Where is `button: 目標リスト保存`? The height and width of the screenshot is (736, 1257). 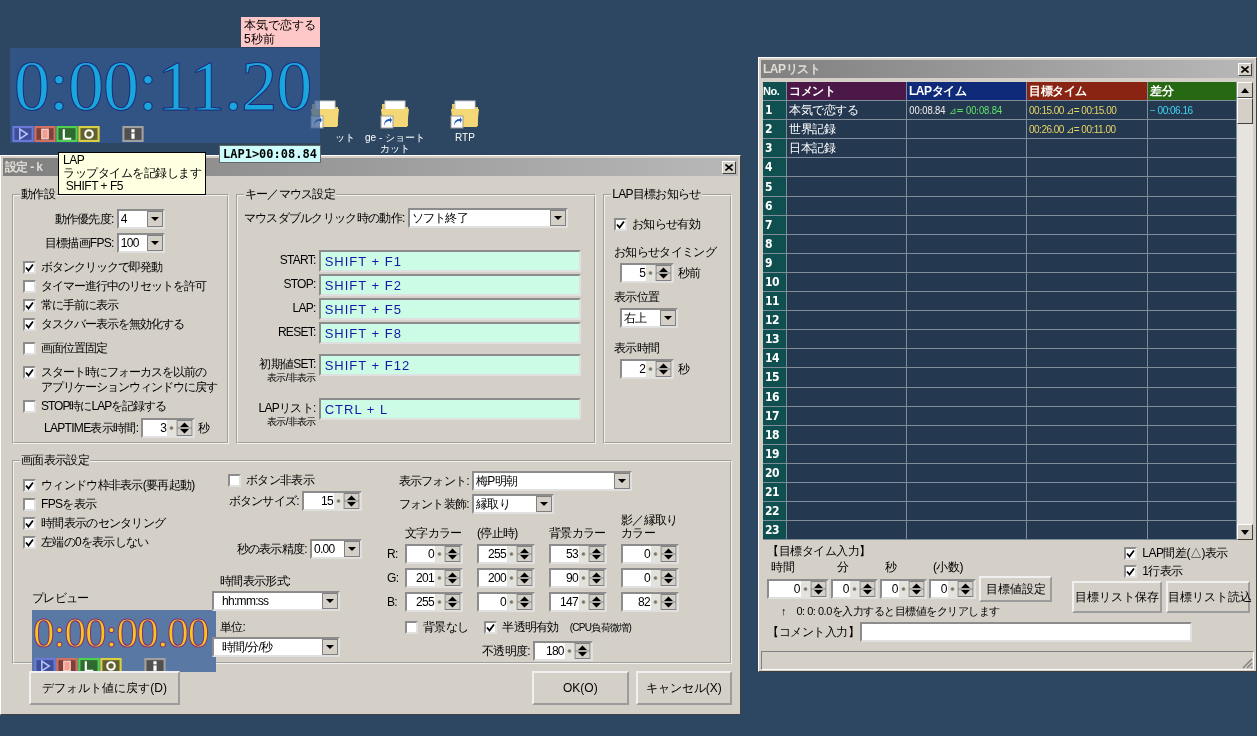
button: 目標リスト保存 is located at coordinates (1117, 597).